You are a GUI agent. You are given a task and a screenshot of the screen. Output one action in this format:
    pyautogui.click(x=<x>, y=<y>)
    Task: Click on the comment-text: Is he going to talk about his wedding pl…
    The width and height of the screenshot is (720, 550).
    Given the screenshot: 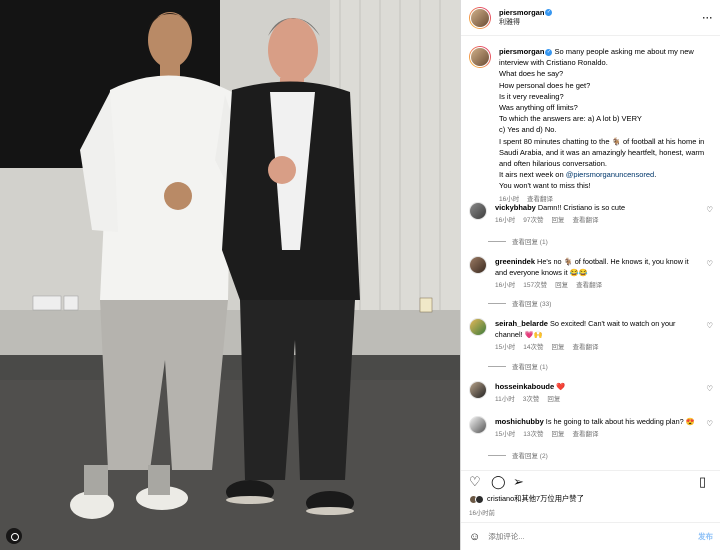 What is the action you would take?
    pyautogui.click(x=620, y=421)
    